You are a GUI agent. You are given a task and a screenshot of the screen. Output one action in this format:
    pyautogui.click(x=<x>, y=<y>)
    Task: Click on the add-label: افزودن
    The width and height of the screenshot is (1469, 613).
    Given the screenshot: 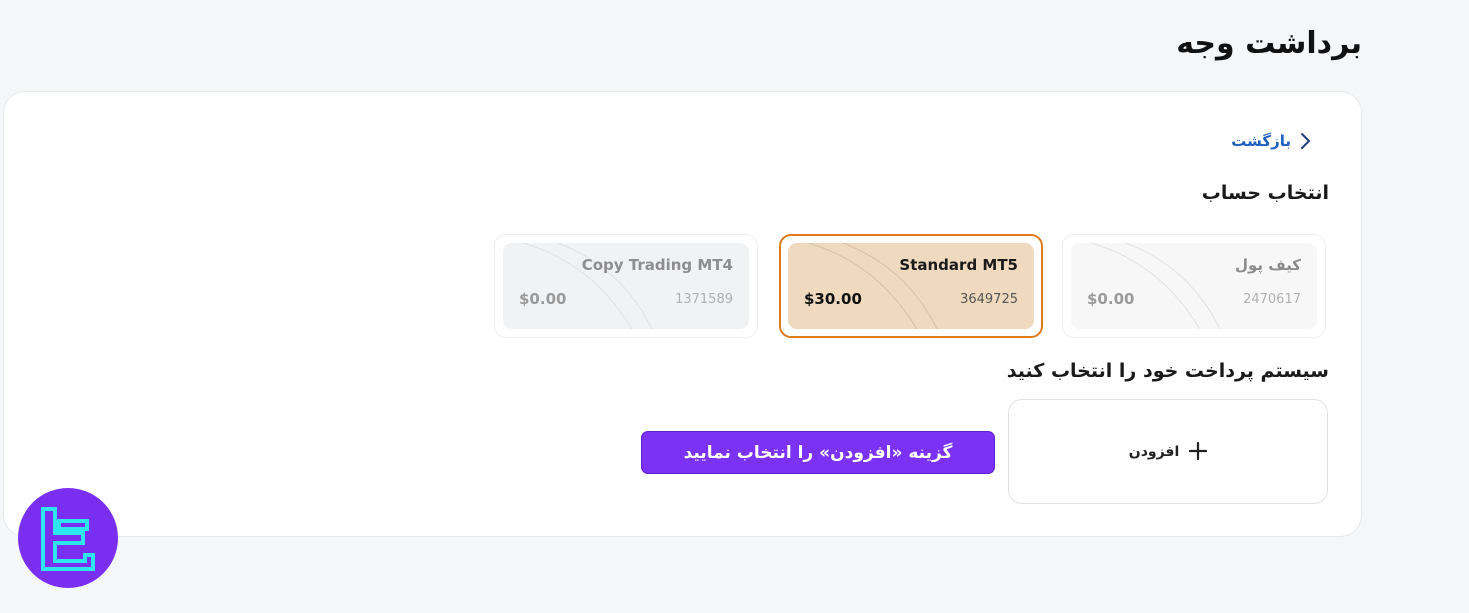 What is the action you would take?
    pyautogui.click(x=1154, y=451)
    